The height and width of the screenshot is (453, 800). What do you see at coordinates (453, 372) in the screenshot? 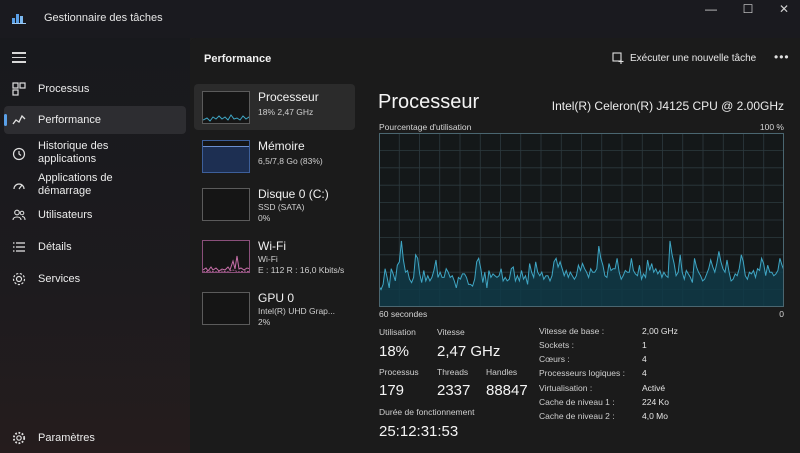
I see `threads-label: Threads` at bounding box center [453, 372].